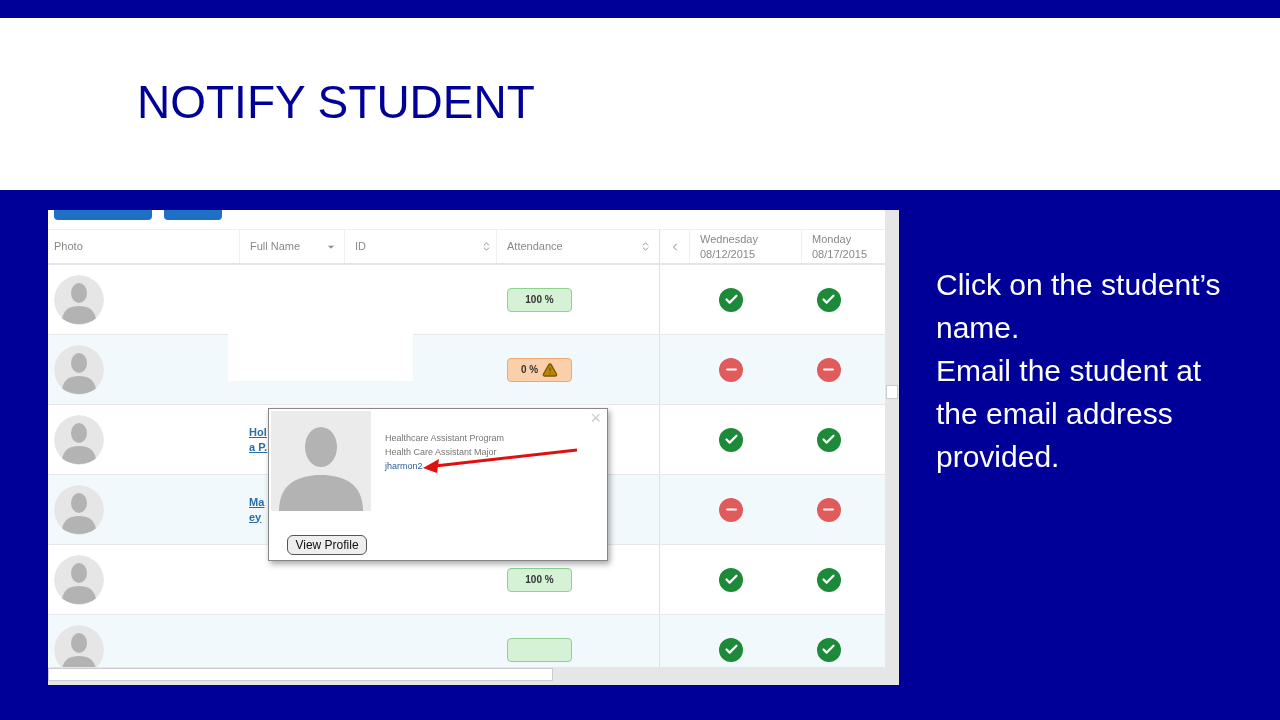 This screenshot has width=1280, height=720. Describe the element at coordinates (441, 452) in the screenshot. I see `program-text: Health Care Assistant Major` at that location.